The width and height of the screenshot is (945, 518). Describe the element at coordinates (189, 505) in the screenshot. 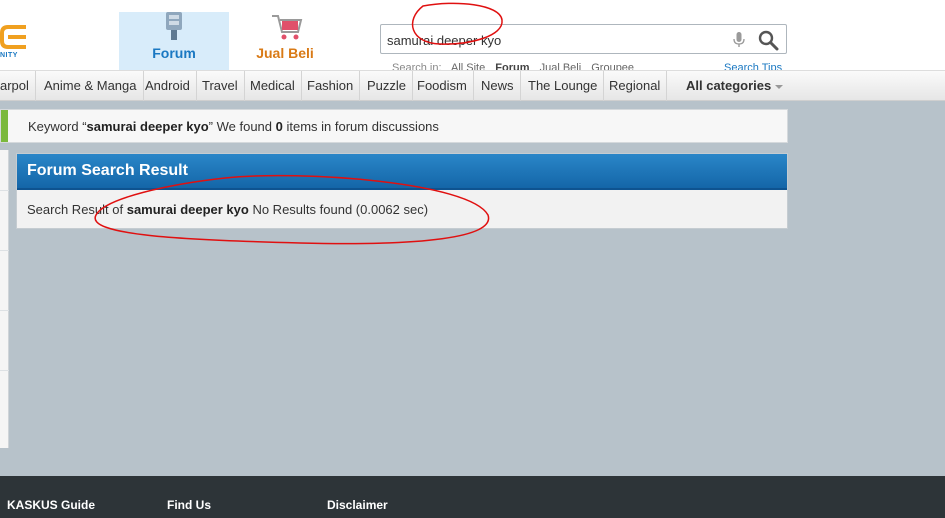

I see `footer-link-find-us: Find Us` at that location.